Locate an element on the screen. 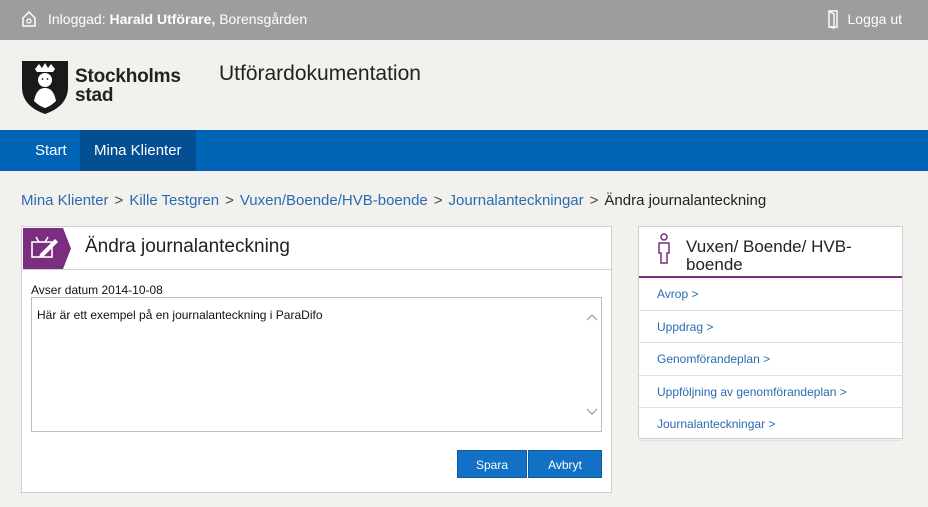  client-menu-title: Vuxen/ Boende/ HVB- boende is located at coordinates (769, 256).